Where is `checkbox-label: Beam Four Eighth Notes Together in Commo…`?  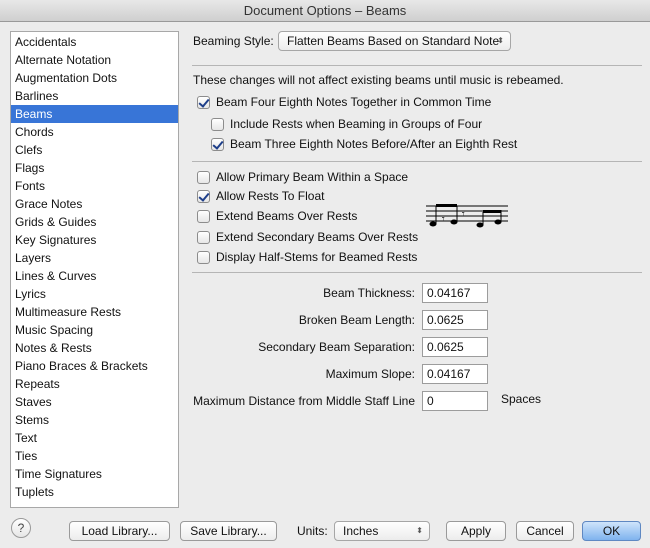 checkbox-label: Beam Four Eighth Notes Together in Commo… is located at coordinates (354, 102).